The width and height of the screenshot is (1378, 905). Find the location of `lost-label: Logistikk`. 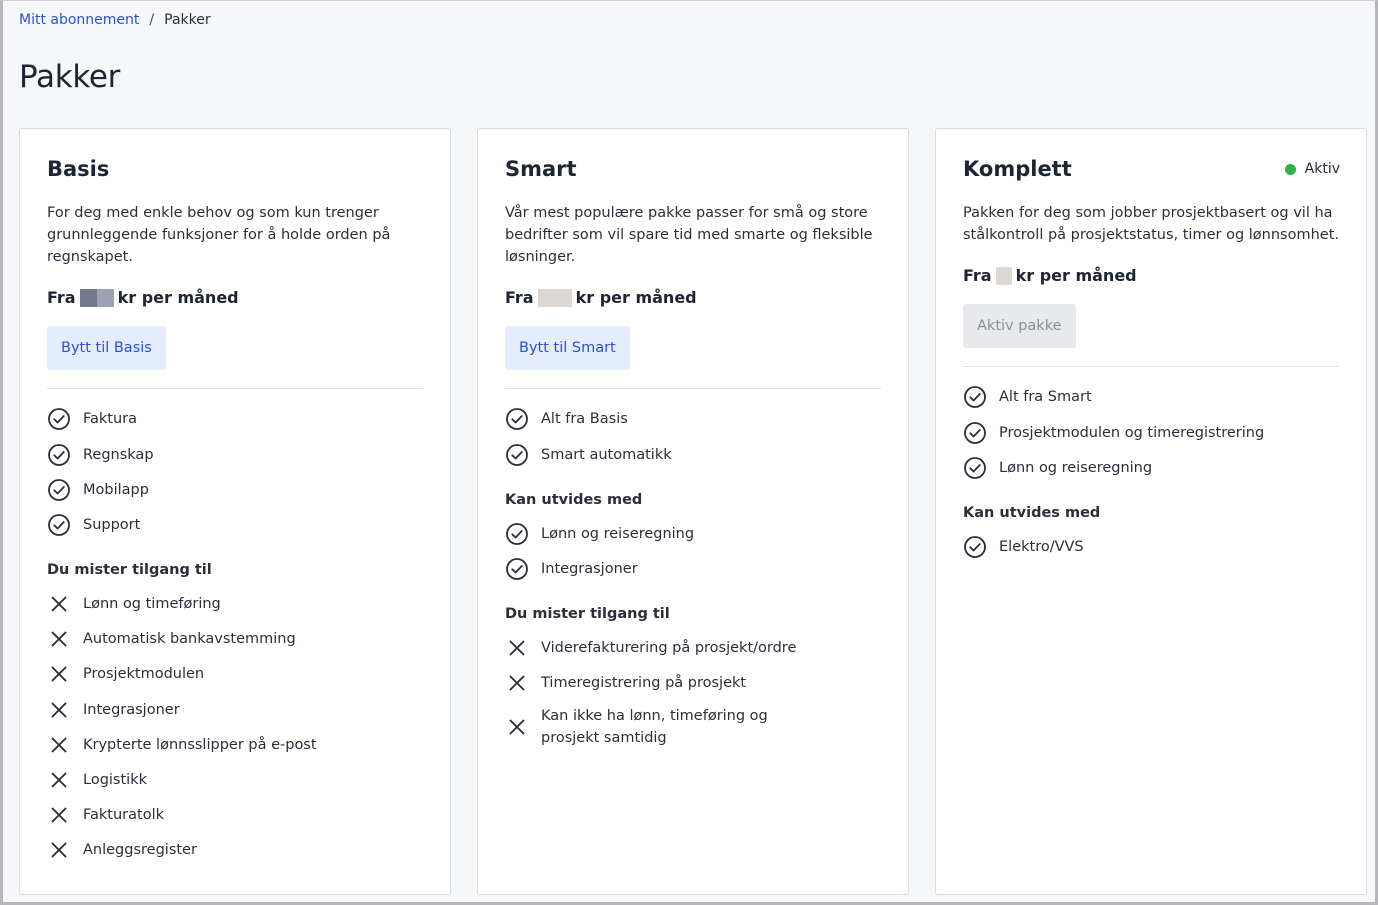

lost-label: Logistikk is located at coordinates (115, 780).